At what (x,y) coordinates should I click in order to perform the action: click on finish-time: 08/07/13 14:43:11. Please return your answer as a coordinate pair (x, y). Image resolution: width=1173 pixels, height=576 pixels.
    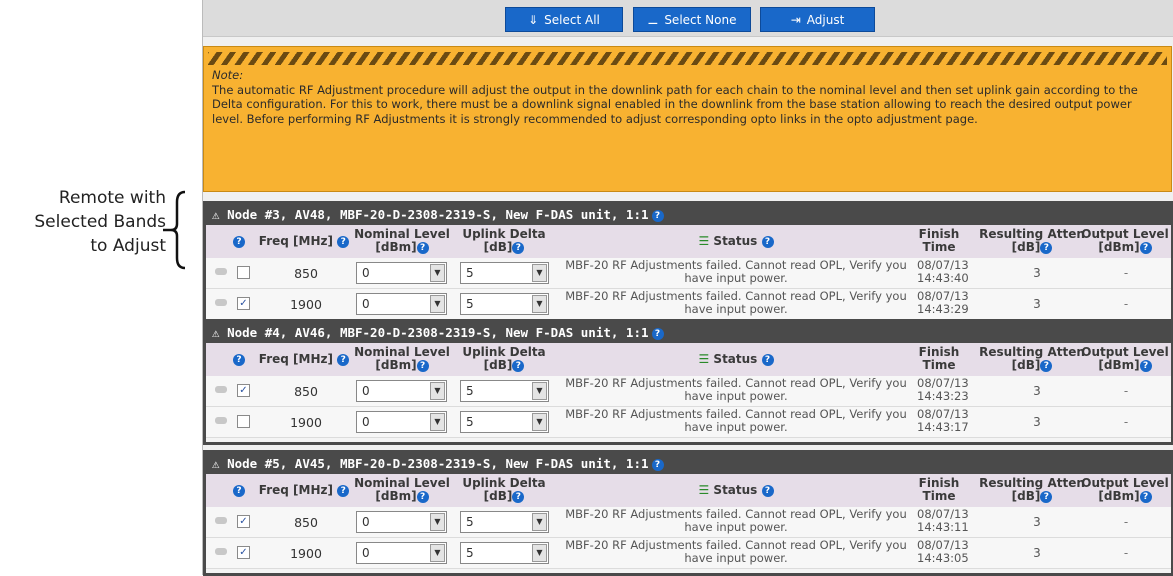
    Looking at the image, I should click on (943, 520).